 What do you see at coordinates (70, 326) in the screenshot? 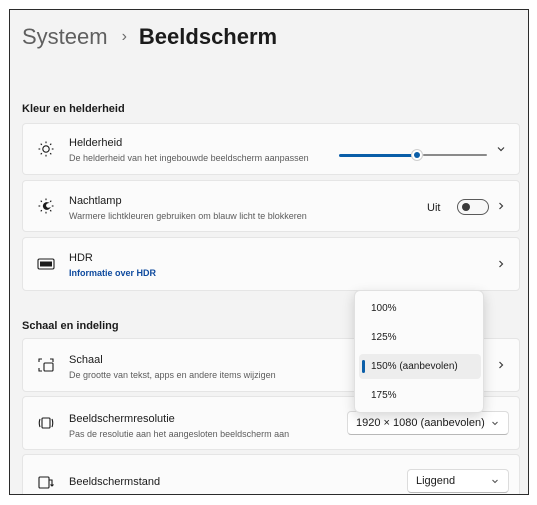
I see `section-title-scale: Schaal en indeling` at bounding box center [70, 326].